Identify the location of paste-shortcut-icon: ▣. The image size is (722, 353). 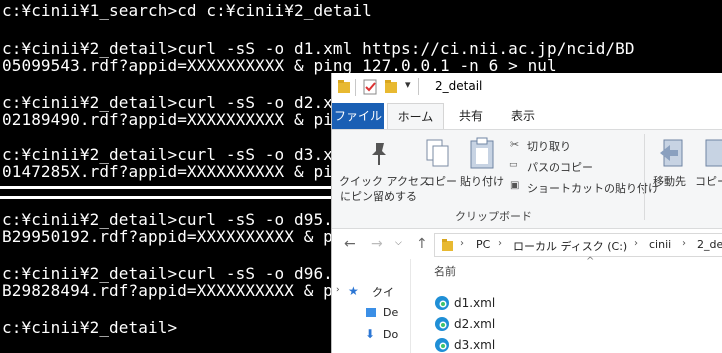
(514, 185).